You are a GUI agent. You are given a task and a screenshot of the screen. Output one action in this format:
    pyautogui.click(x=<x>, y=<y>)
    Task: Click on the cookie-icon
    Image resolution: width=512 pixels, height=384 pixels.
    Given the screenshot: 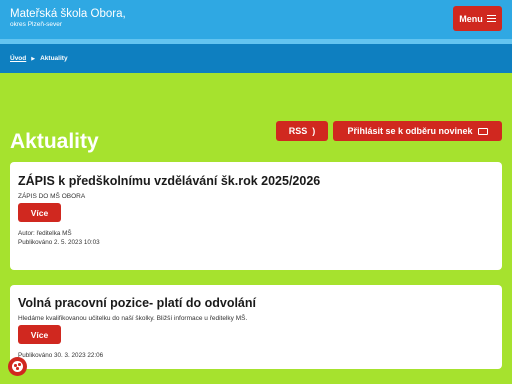 What is the action you would take?
    pyautogui.click(x=17, y=366)
    